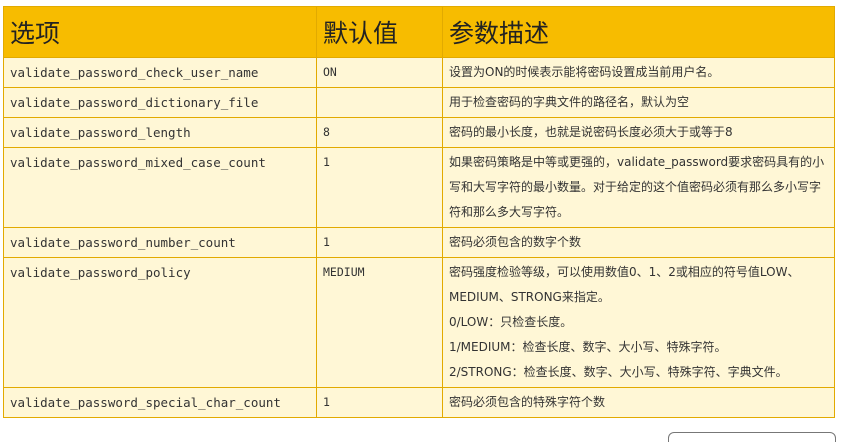 This screenshot has height=442, width=841. I want to click on header-description: 参数描述, so click(638, 32).